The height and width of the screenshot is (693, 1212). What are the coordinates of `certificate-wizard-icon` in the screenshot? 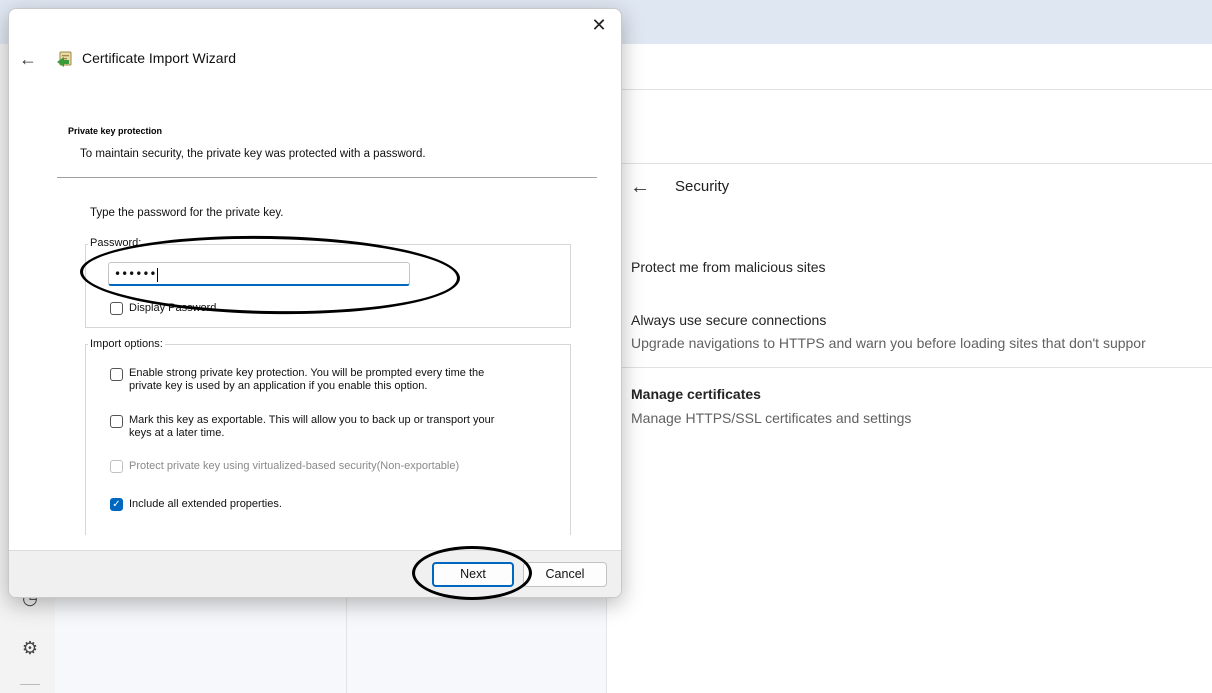 It's located at (64, 59).